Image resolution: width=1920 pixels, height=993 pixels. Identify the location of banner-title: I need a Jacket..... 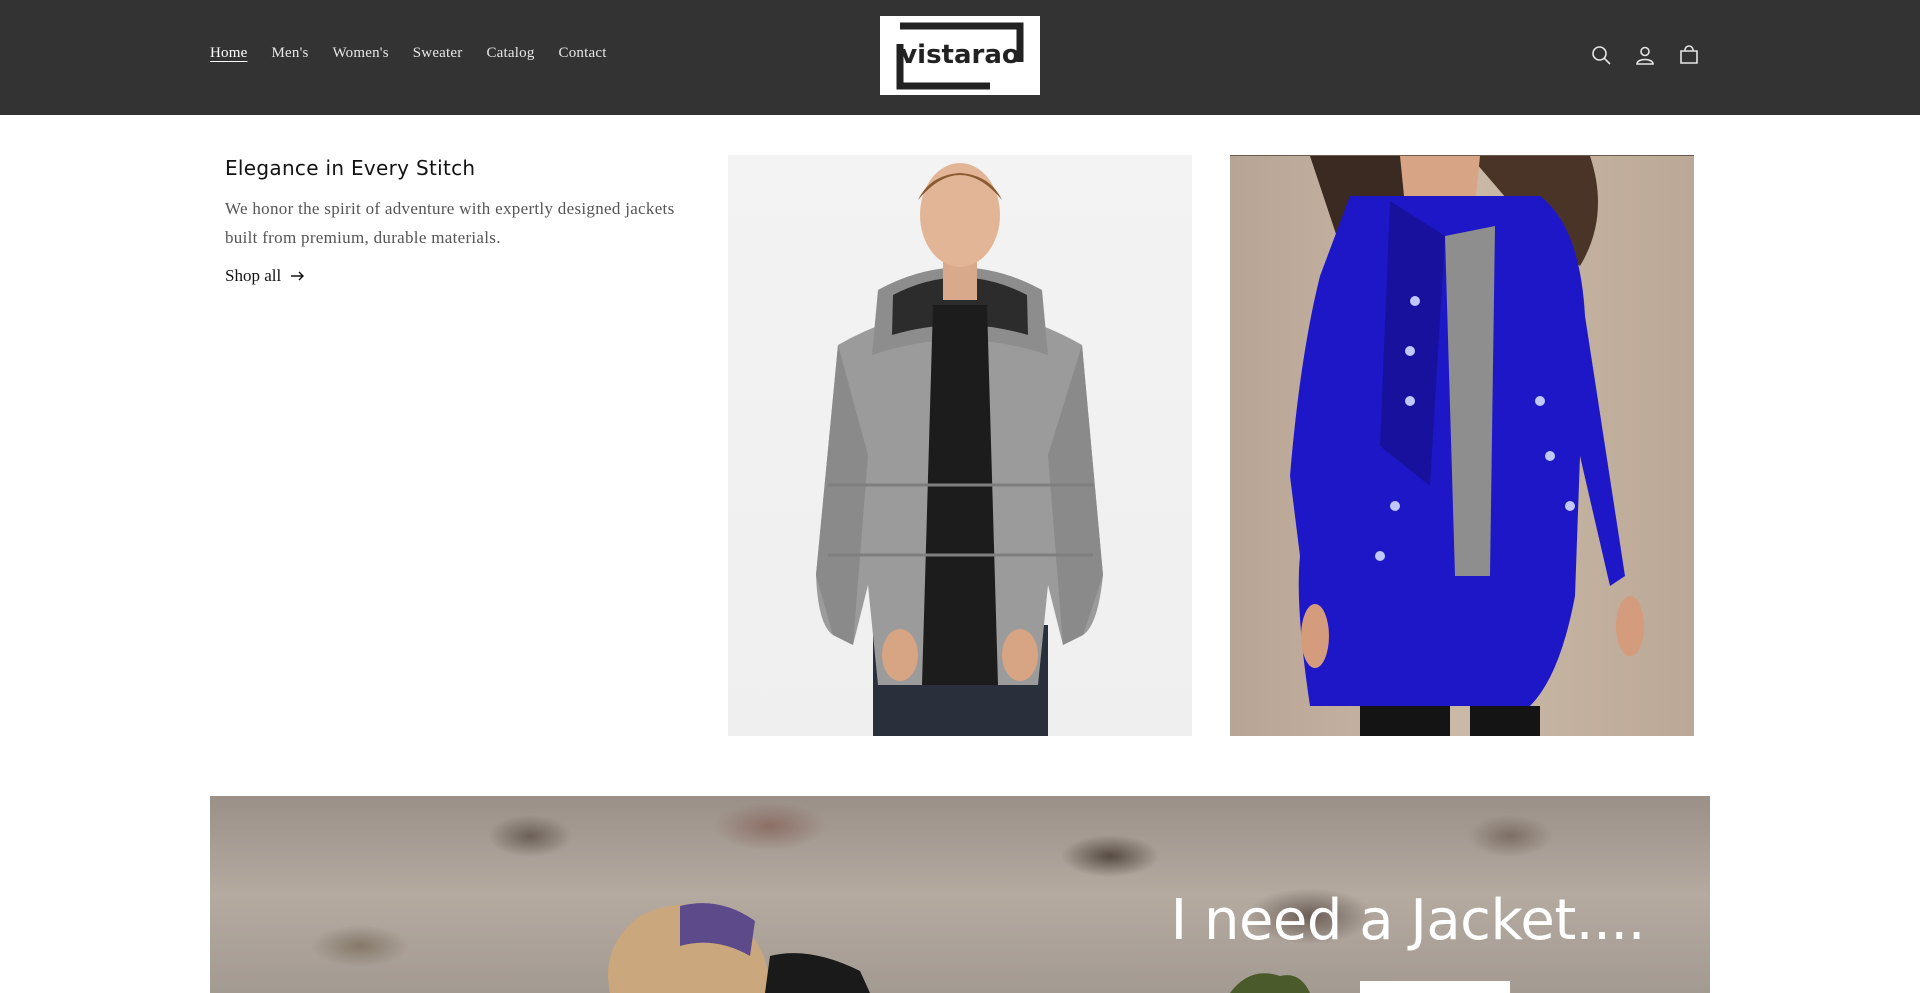
(1408, 920).